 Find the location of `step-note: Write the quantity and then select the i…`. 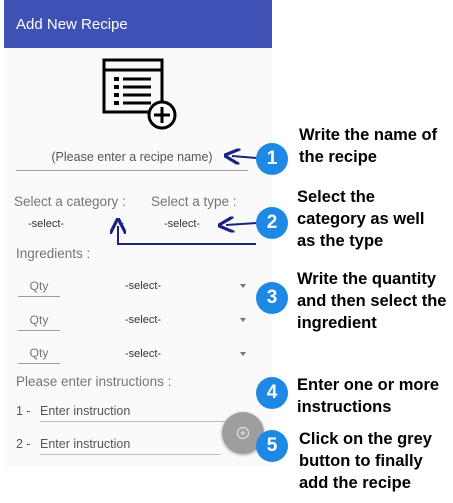

step-note: Write the quantity and then select the i… is located at coordinates (372, 301).